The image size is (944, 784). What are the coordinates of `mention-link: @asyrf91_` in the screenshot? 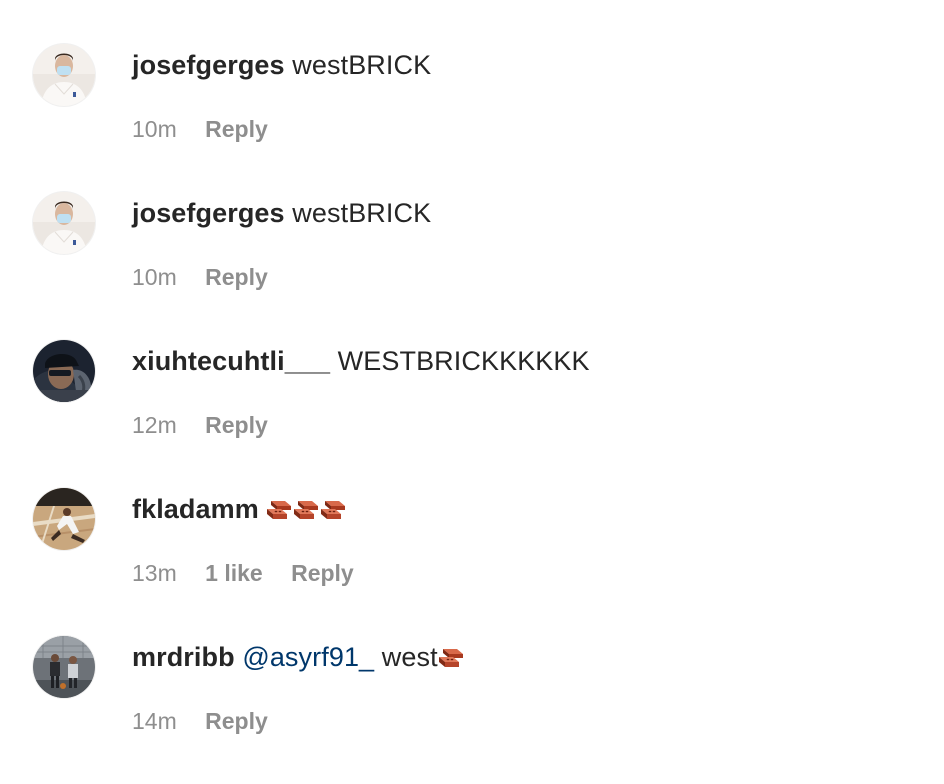 It's located at (308, 657).